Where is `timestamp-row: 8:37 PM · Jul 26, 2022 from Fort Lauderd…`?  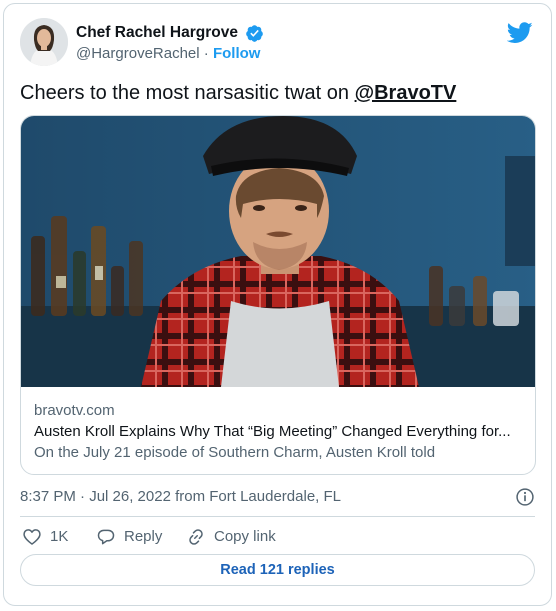
timestamp-row: 8:37 PM · Jul 26, 2022 from Fort Lauderd… is located at coordinates (277, 497).